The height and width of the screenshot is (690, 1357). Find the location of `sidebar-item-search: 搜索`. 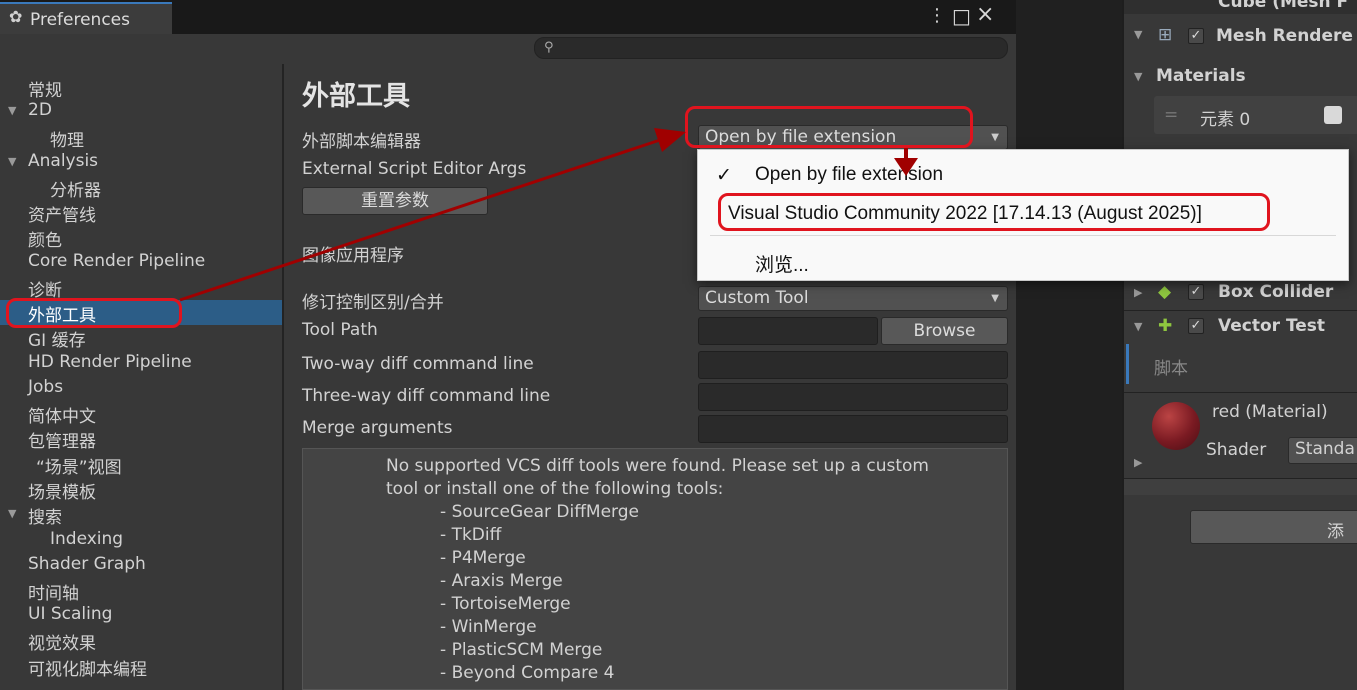

sidebar-item-search: 搜索 is located at coordinates (45, 515).